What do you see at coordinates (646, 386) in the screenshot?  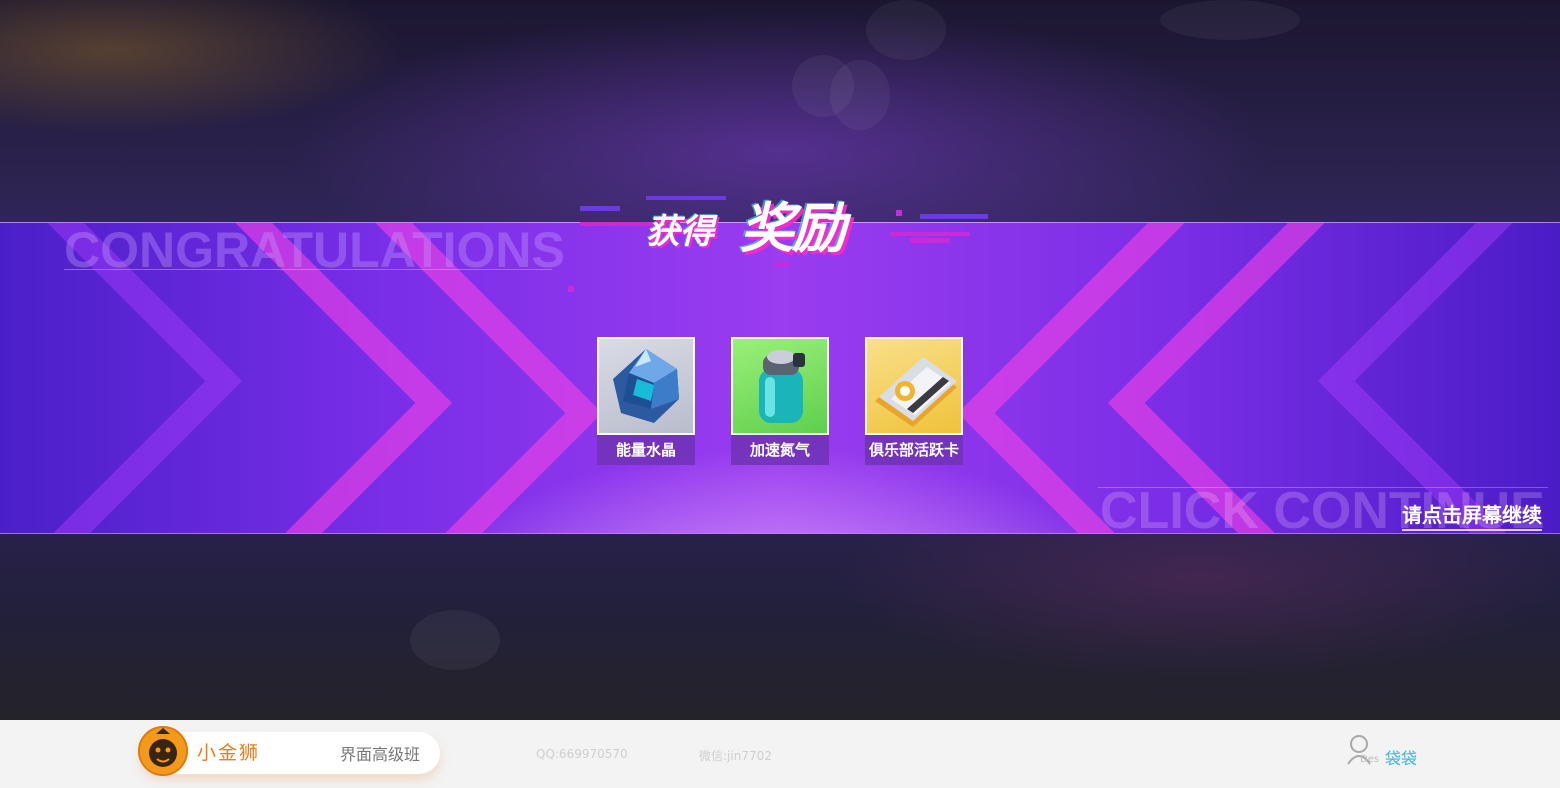 I see `crystal-icon` at bounding box center [646, 386].